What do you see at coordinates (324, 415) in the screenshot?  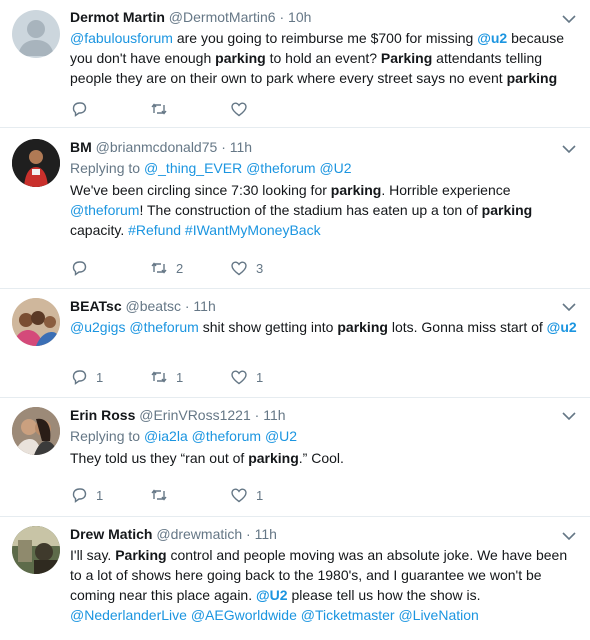 I see `tweet-header: Erin Ross @ErinVRoss1221 · 11h` at bounding box center [324, 415].